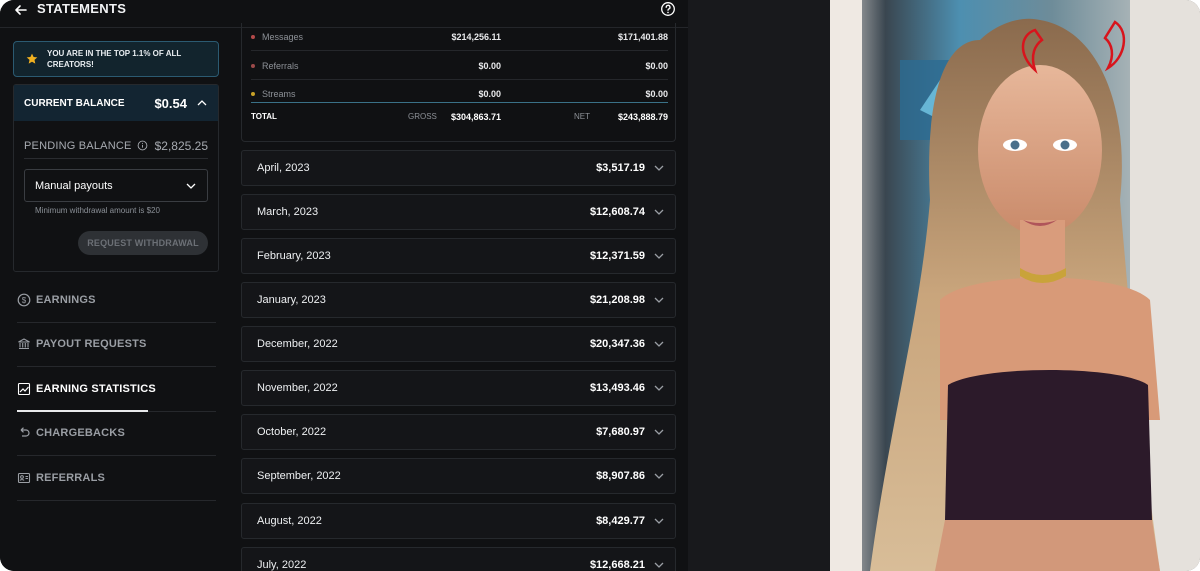 This screenshot has width=1200, height=571. I want to click on payout-method-value: Manual payouts, so click(74, 185).